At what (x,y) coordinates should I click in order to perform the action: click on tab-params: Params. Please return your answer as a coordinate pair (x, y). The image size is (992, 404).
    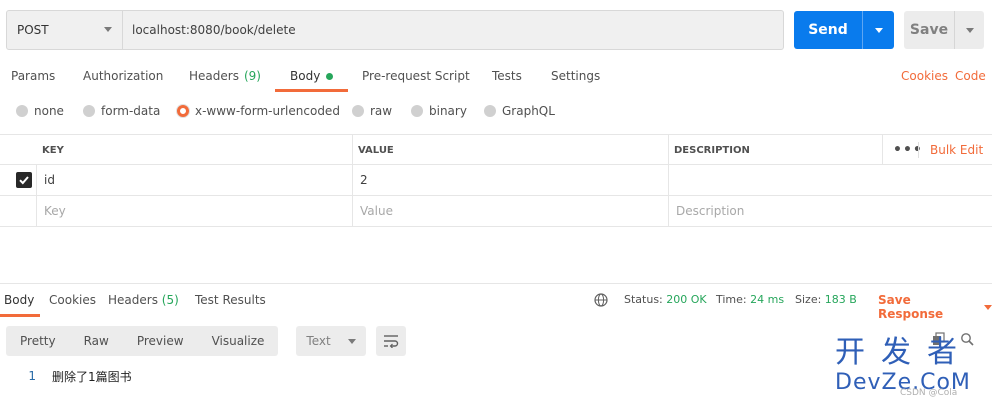
    Looking at the image, I should click on (33, 77).